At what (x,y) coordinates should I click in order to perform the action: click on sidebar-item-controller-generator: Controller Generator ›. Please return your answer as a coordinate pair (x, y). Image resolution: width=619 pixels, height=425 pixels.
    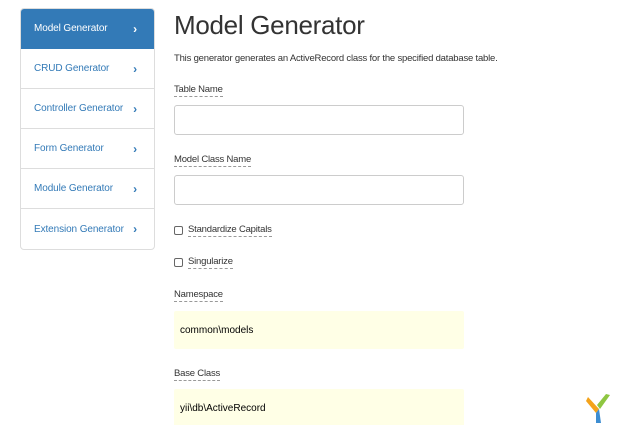
    Looking at the image, I should click on (87, 109).